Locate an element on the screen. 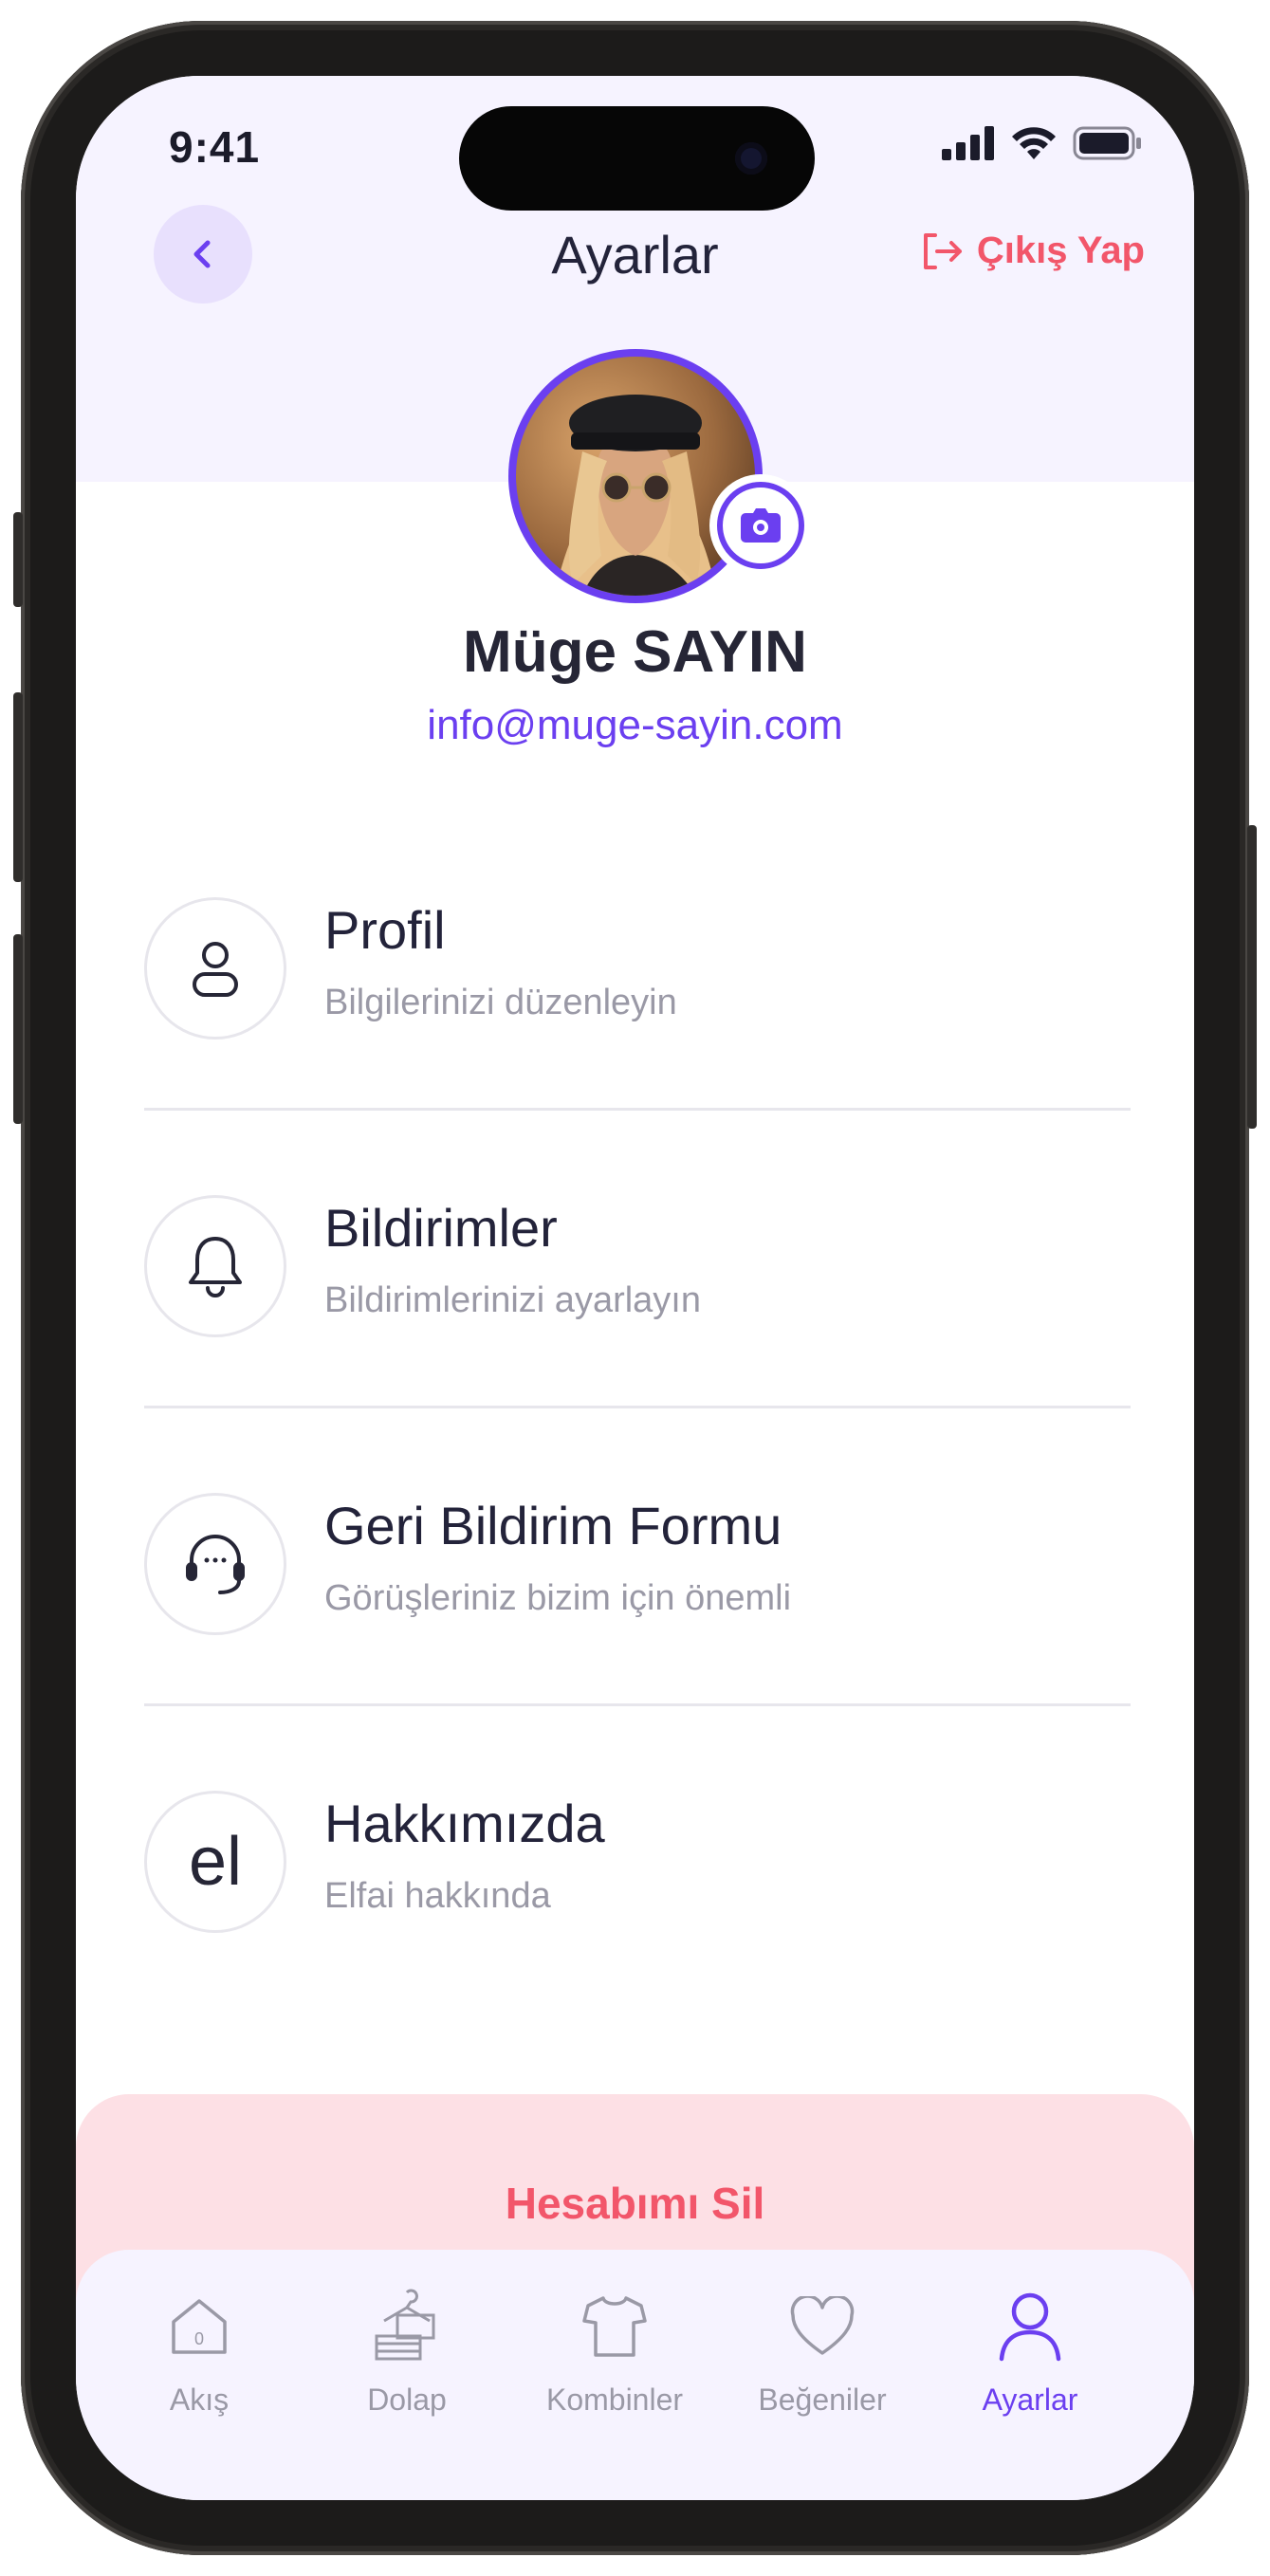  tab-kombinler: Kombinler is located at coordinates (614, 2351).